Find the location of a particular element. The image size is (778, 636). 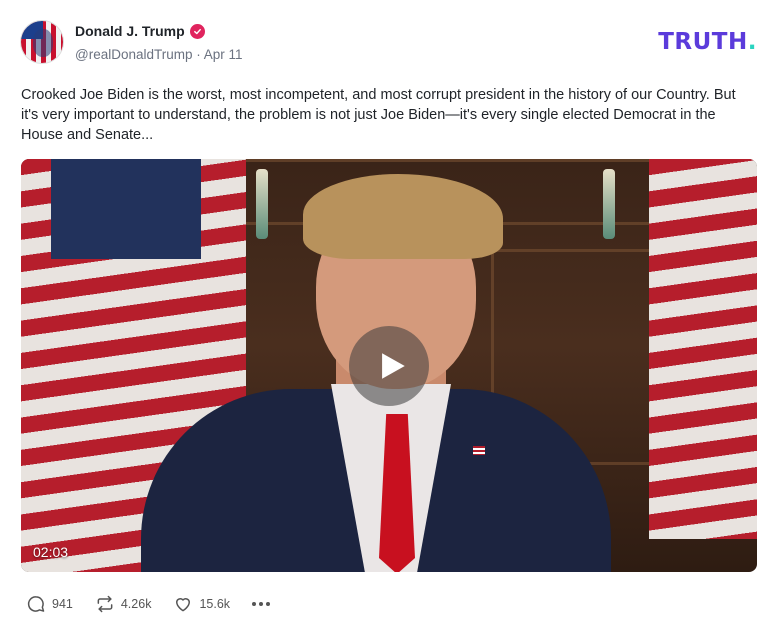

handle-row: @realDonaldTrump · Apr 11 is located at coordinates (159, 54).